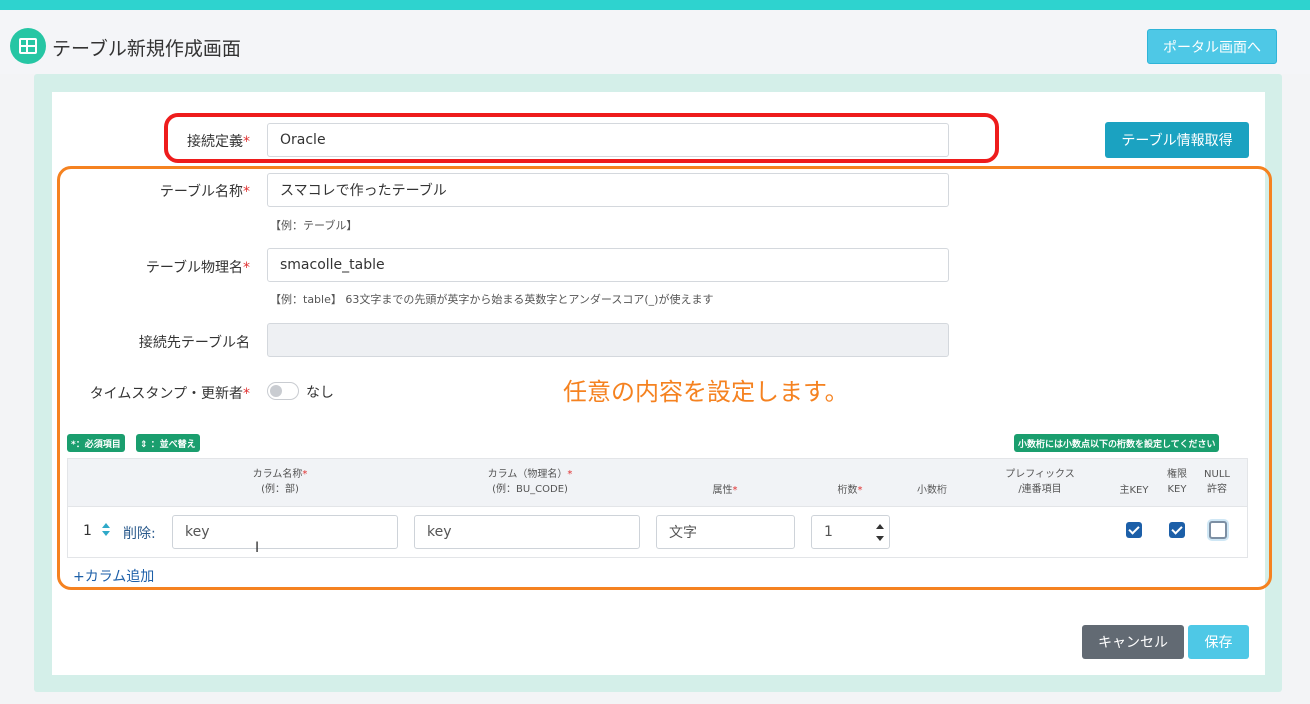  Describe the element at coordinates (1177, 140) in the screenshot. I see `fetch-table-info-button: テーブル情報取得` at that location.